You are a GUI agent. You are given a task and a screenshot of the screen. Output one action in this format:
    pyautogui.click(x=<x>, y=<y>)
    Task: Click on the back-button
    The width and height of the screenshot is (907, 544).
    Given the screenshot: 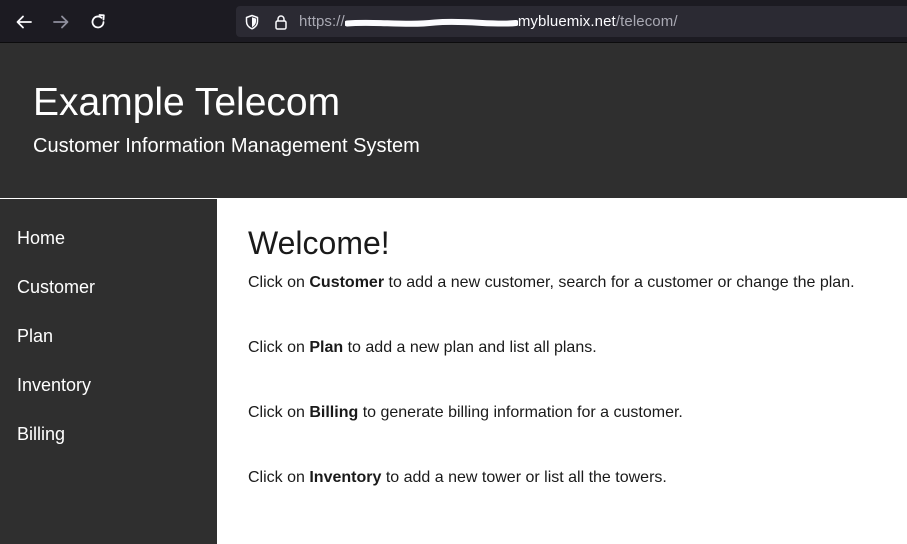 What is the action you would take?
    pyautogui.click(x=24, y=22)
    